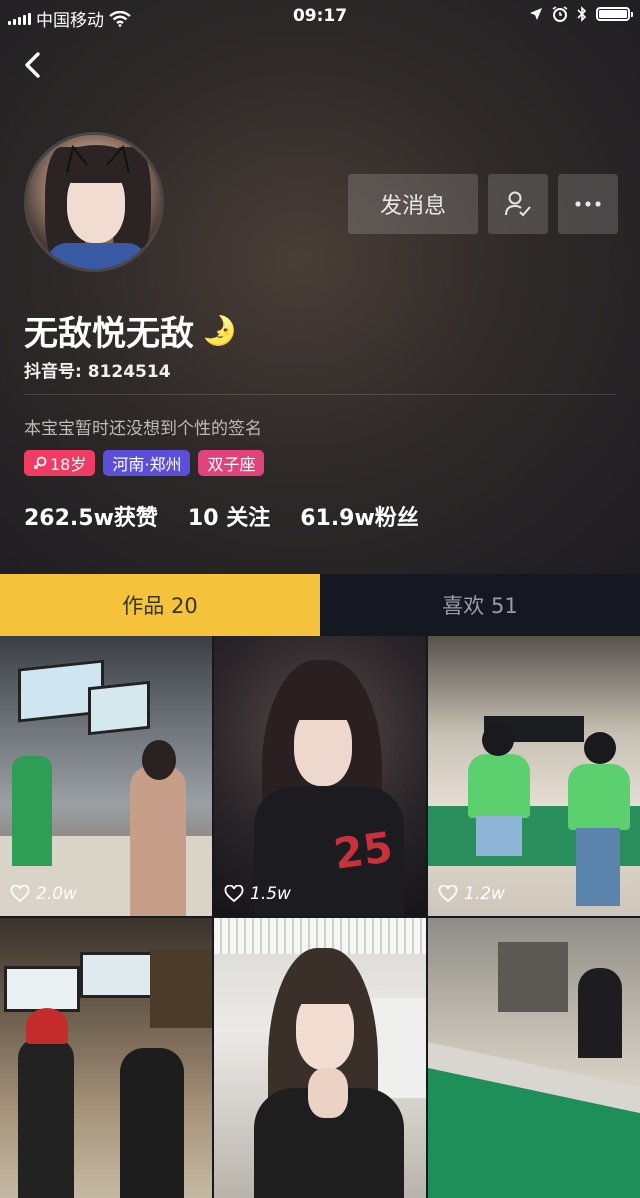  Describe the element at coordinates (98, 159) in the screenshot. I see `cat-ears-icon` at that location.